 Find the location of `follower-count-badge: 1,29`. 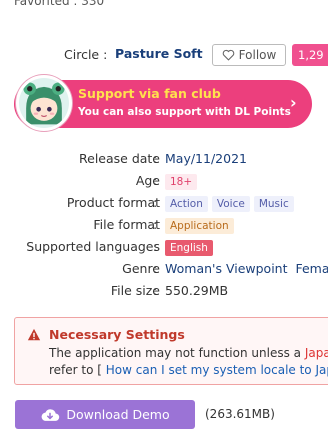

follower-count-badge: 1,29 is located at coordinates (310, 55).